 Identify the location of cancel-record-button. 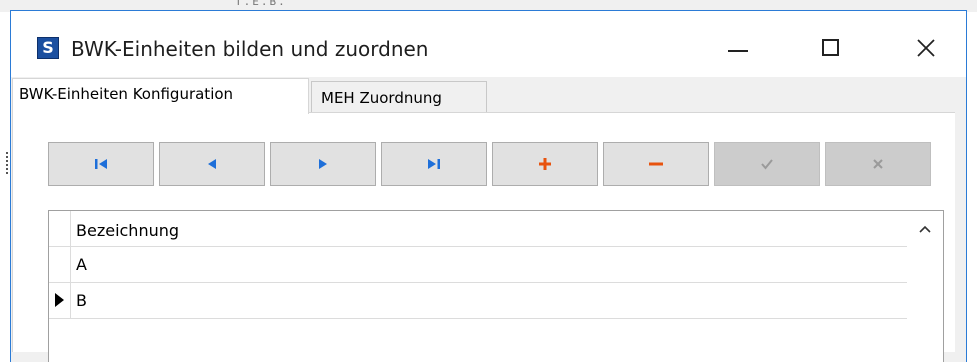
(878, 164).